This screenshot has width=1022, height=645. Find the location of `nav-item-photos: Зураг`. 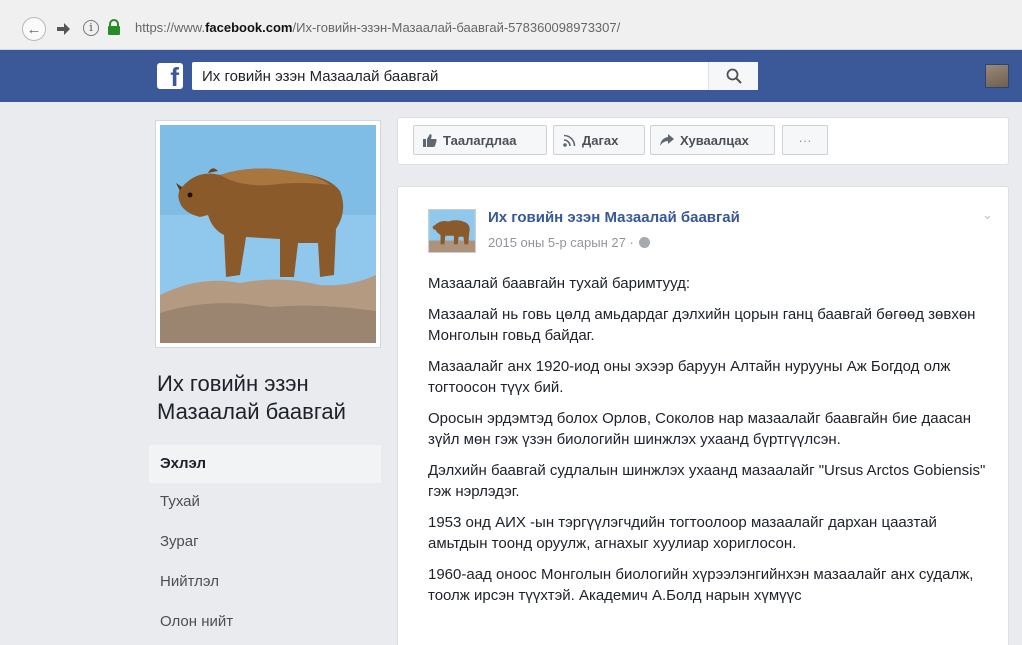

nav-item-photos: Зураг is located at coordinates (265, 543).